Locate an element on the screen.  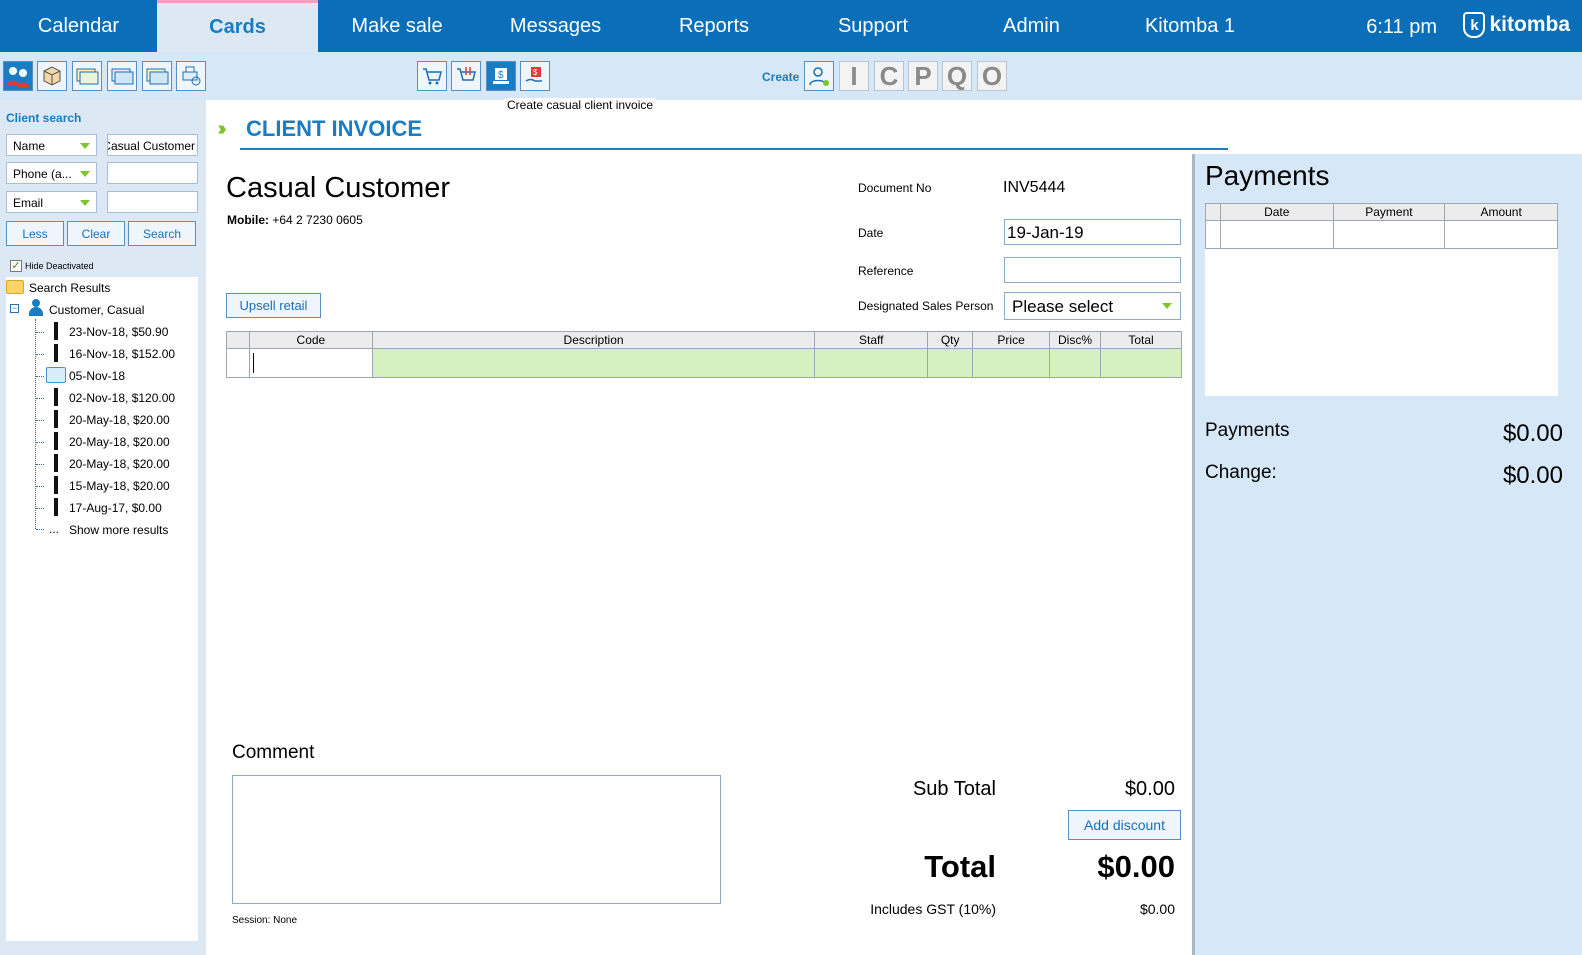
show-more-results: Show more results is located at coordinates (118, 530).